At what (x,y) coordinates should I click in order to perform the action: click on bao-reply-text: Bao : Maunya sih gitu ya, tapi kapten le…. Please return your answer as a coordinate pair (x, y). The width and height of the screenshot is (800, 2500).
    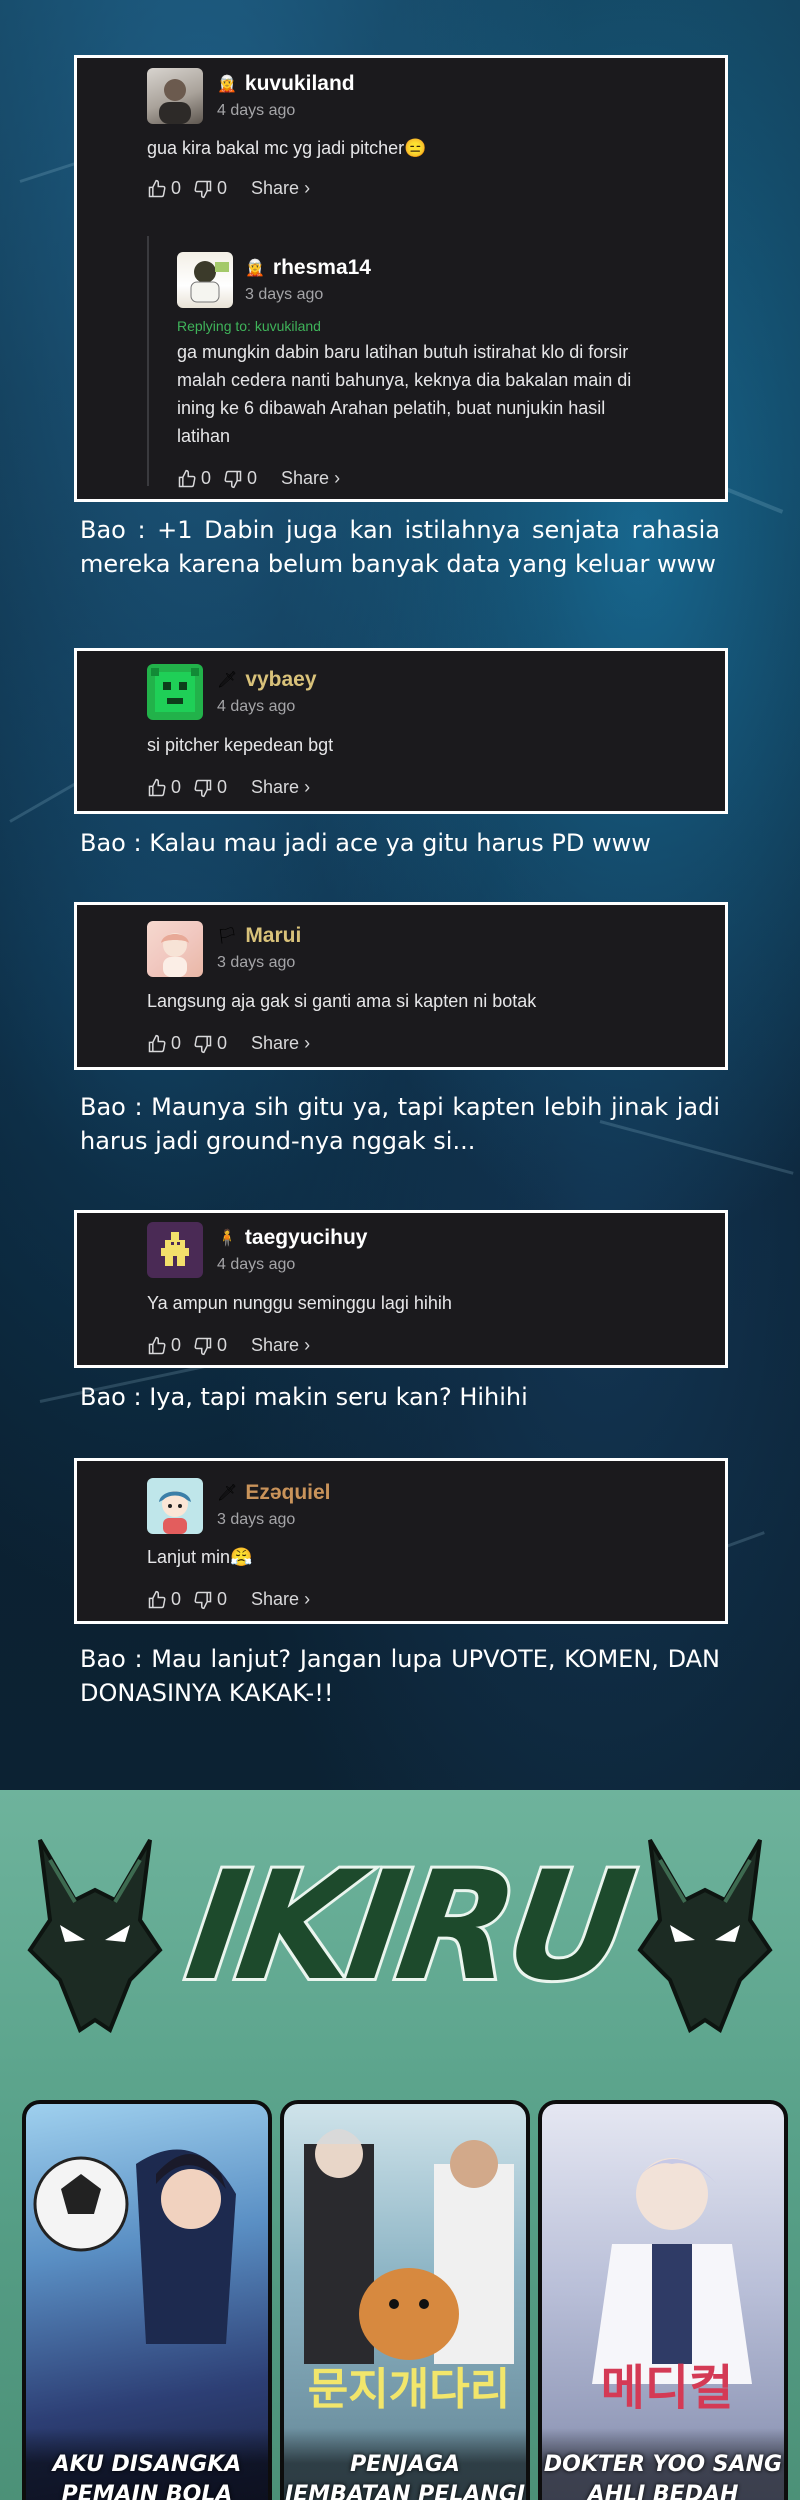
    Looking at the image, I should click on (400, 1124).